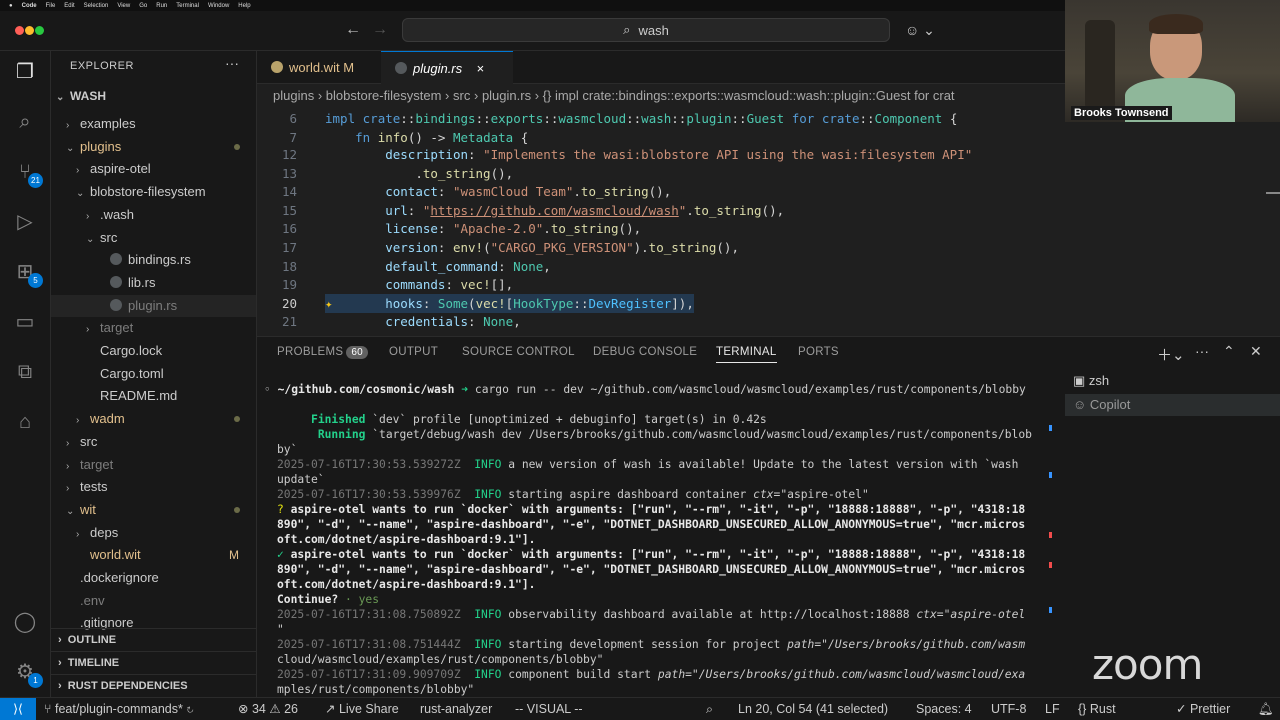  Describe the element at coordinates (818, 352) in the screenshot. I see `tab-ports: PORTS` at that location.